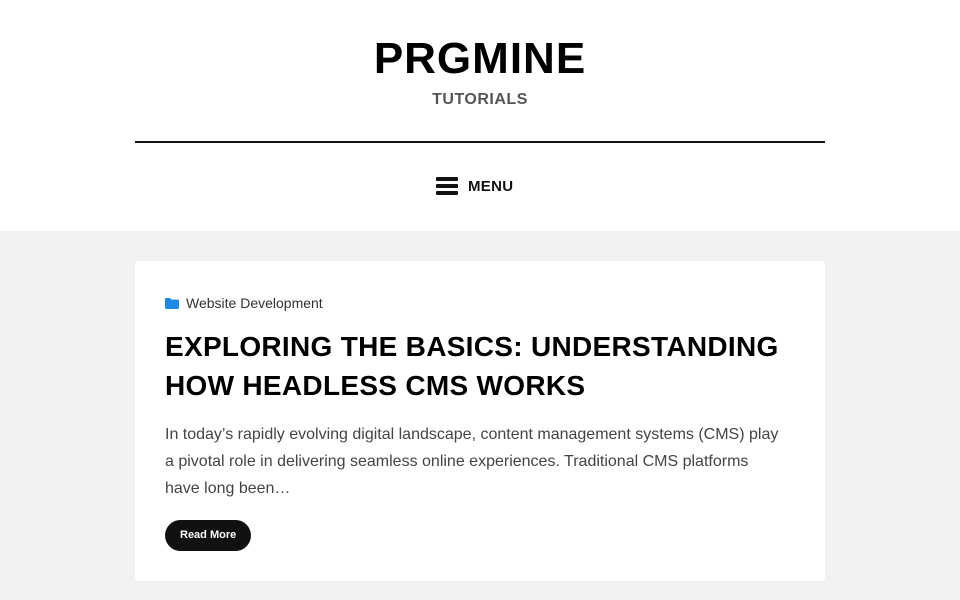 This screenshot has height=600, width=960. I want to click on post-category-label: Website Development, so click(254, 303).